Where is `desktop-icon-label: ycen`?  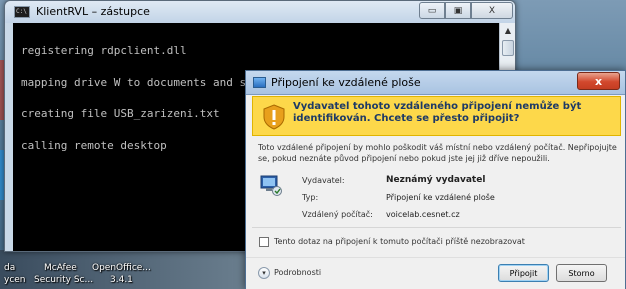 desktop-icon-label: ycen is located at coordinates (15, 280).